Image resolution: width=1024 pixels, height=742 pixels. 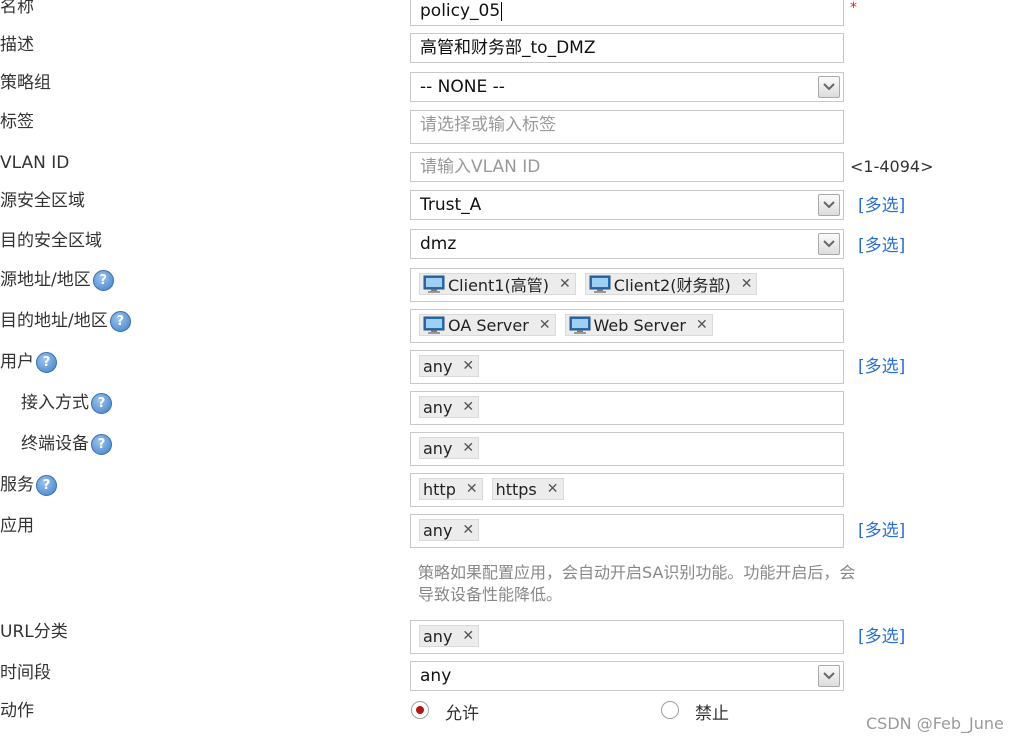 I want to click on src-addr-field: Client1(高管) ✕ Client2(财务部) ✕, so click(x=627, y=285).